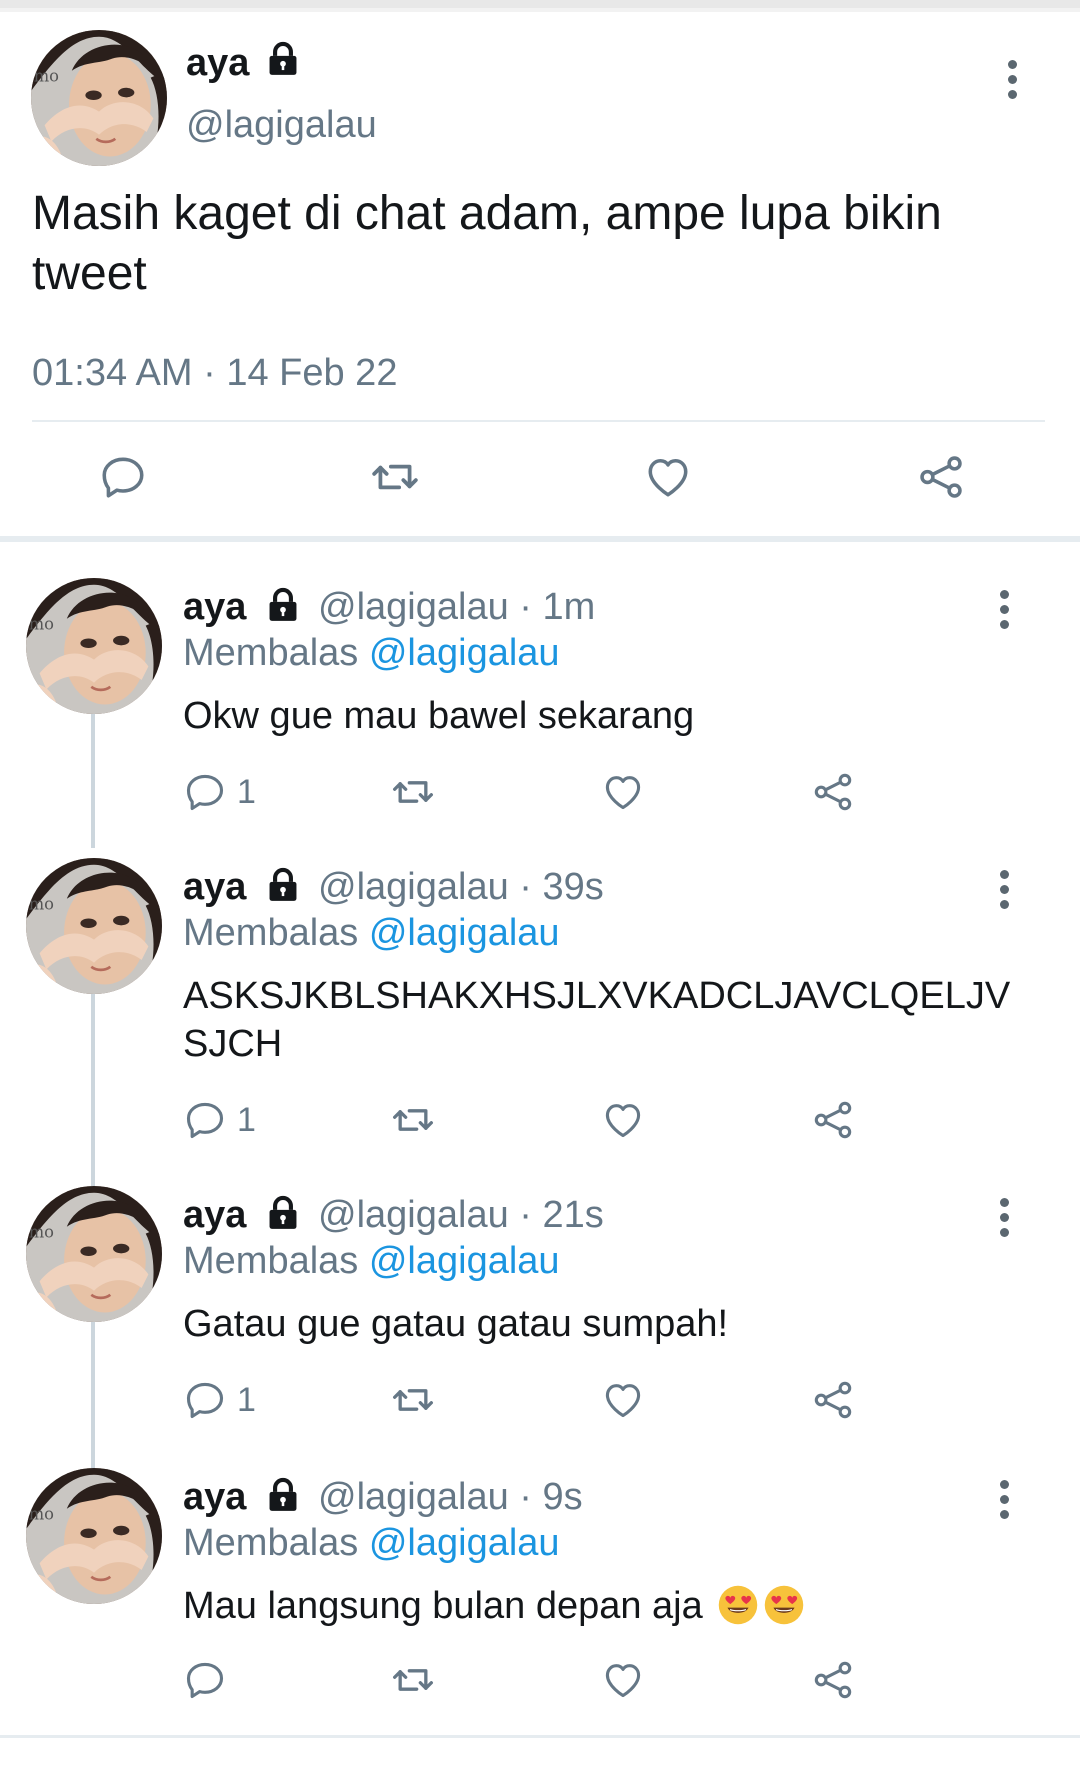  Describe the element at coordinates (215, 373) in the screenshot. I see `tweet-timestamp: 01:34 AM · 14 Feb 22` at that location.